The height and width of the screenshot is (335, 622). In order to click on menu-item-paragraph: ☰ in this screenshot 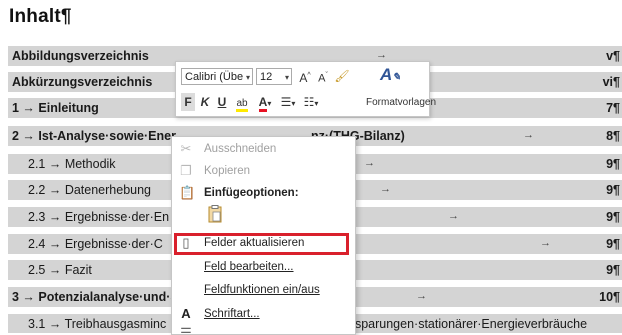, I will do `click(263, 329)`.